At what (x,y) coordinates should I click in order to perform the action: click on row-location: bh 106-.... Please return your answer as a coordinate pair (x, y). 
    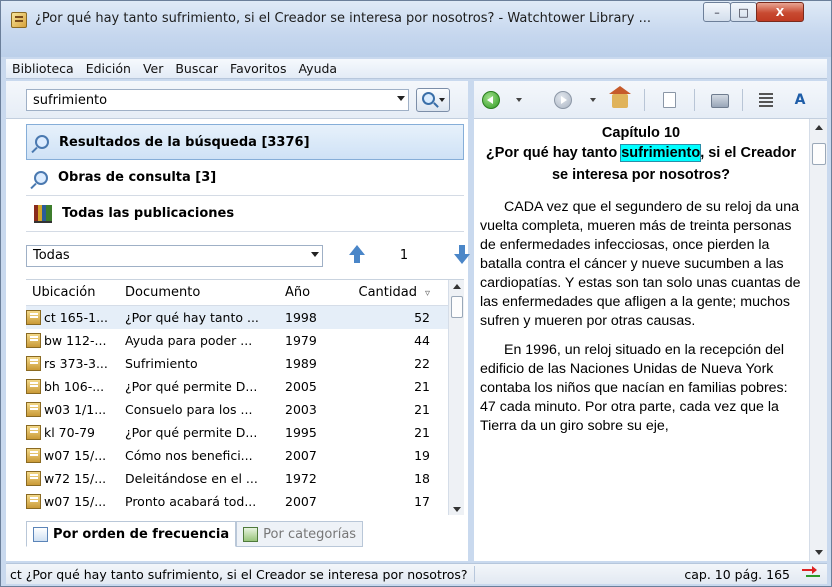
    Looking at the image, I should click on (74, 386).